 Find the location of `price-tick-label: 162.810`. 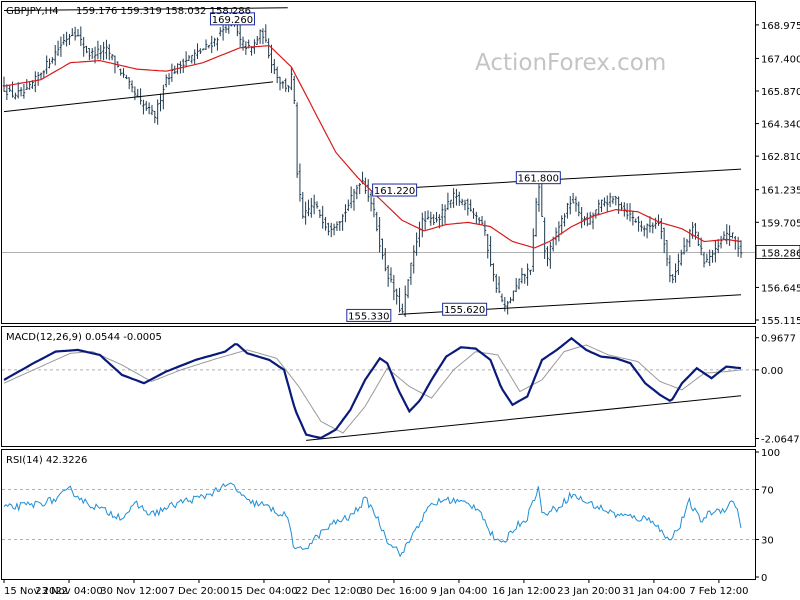

price-tick-label: 162.810 is located at coordinates (780, 157).